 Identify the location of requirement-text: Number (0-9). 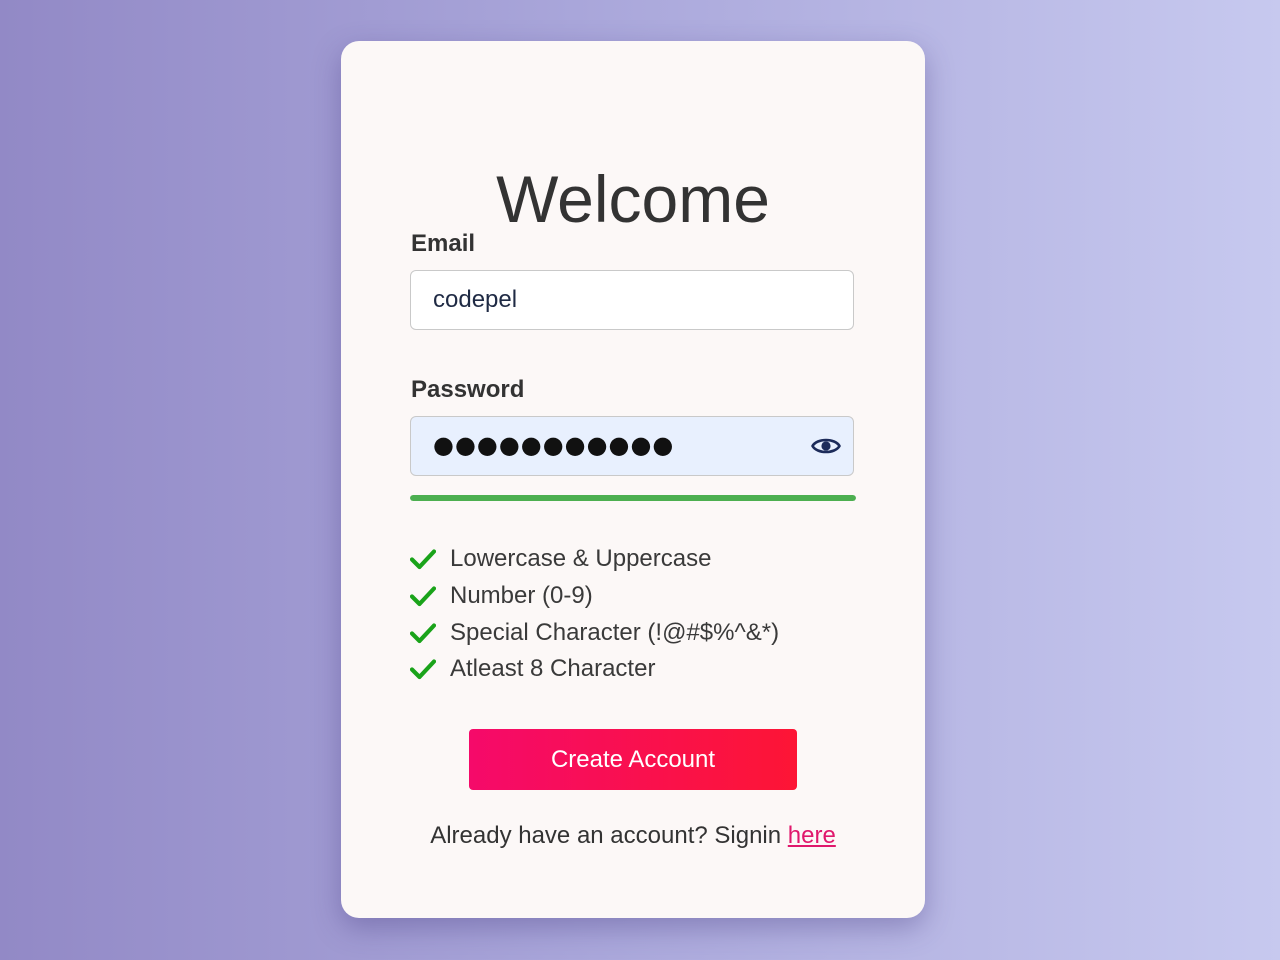
(521, 596).